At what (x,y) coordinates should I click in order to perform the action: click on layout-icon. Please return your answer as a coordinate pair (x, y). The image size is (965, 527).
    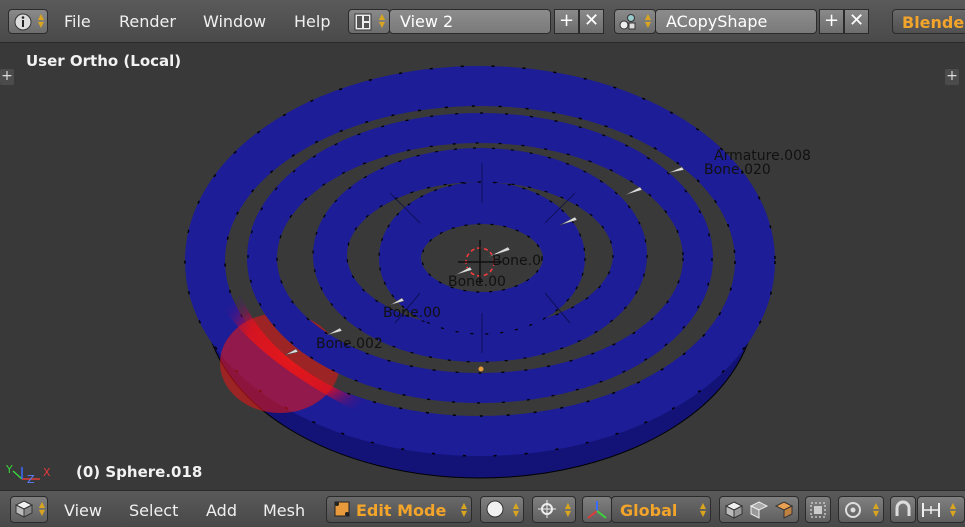
    Looking at the image, I should click on (363, 22).